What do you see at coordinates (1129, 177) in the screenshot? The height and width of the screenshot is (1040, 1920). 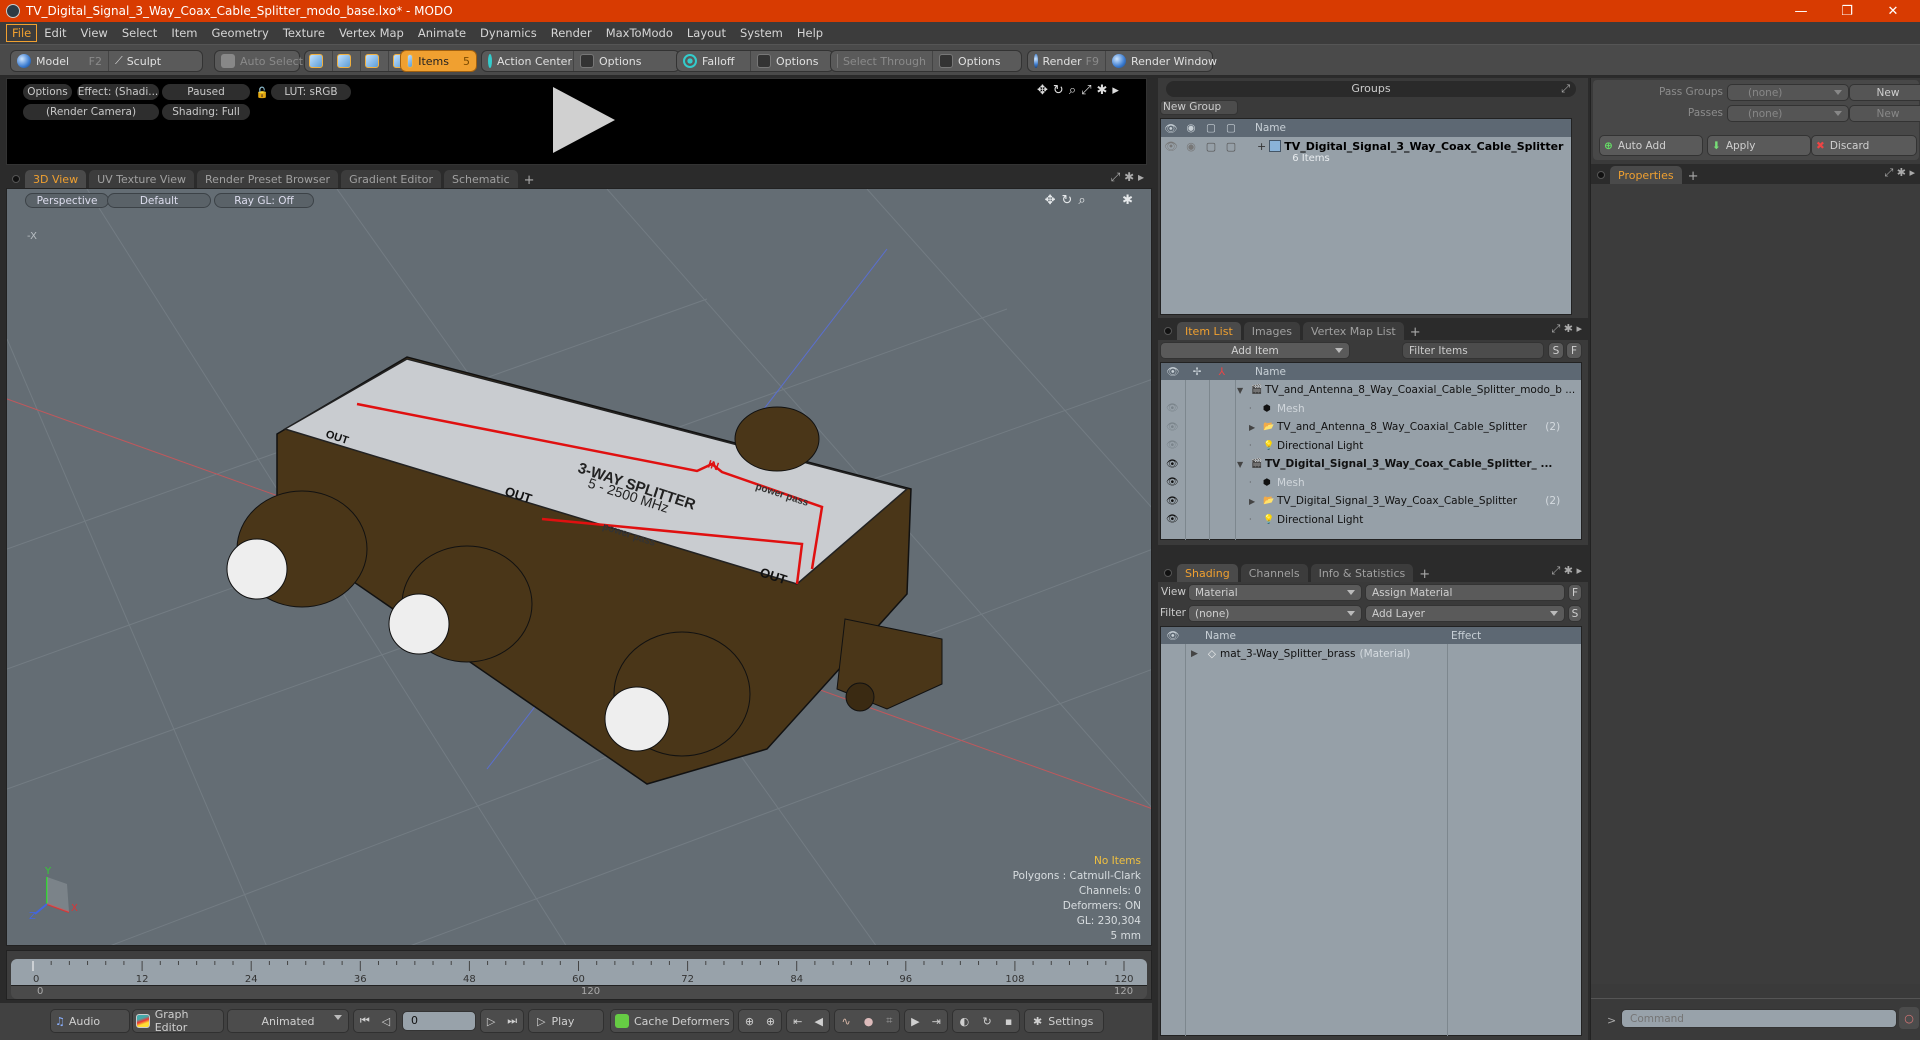 I see `gear-icon: ✱` at bounding box center [1129, 177].